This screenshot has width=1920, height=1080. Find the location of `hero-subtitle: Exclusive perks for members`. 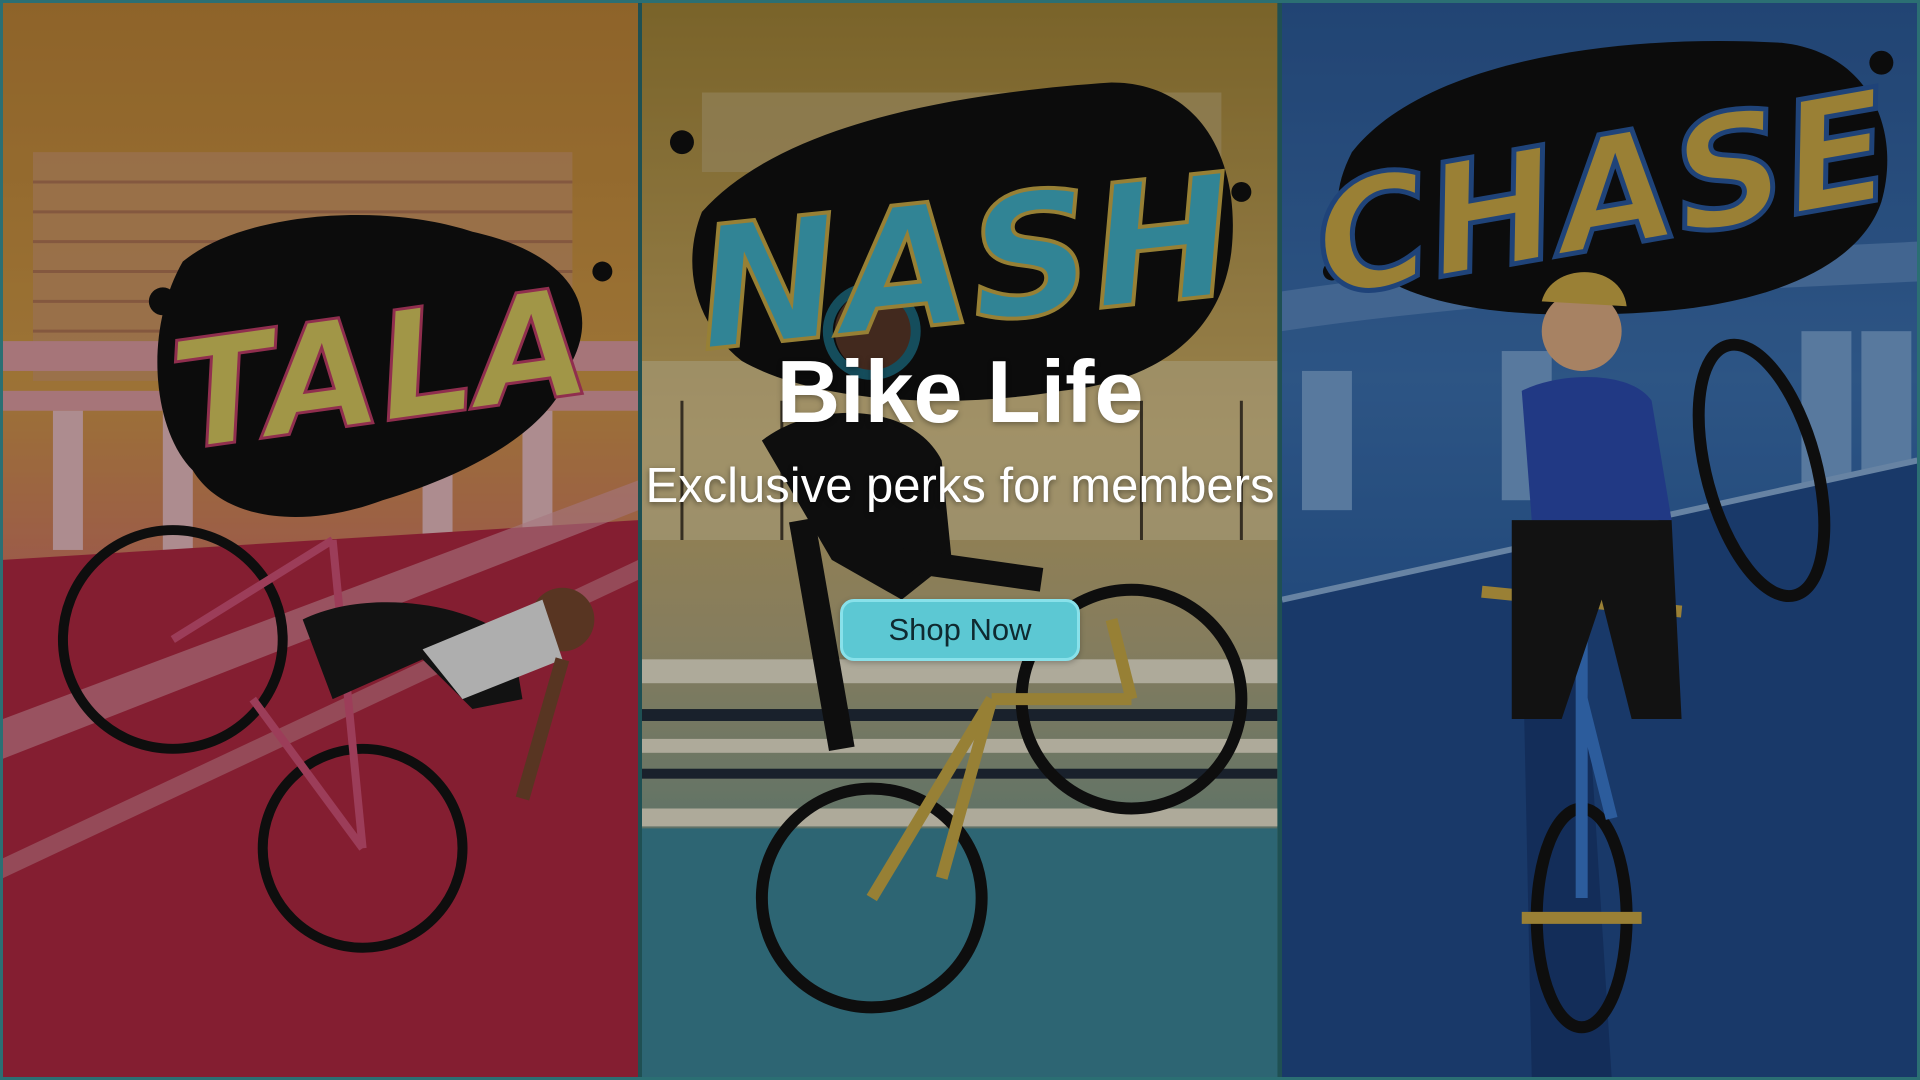

hero-subtitle: Exclusive perks for members is located at coordinates (960, 486).